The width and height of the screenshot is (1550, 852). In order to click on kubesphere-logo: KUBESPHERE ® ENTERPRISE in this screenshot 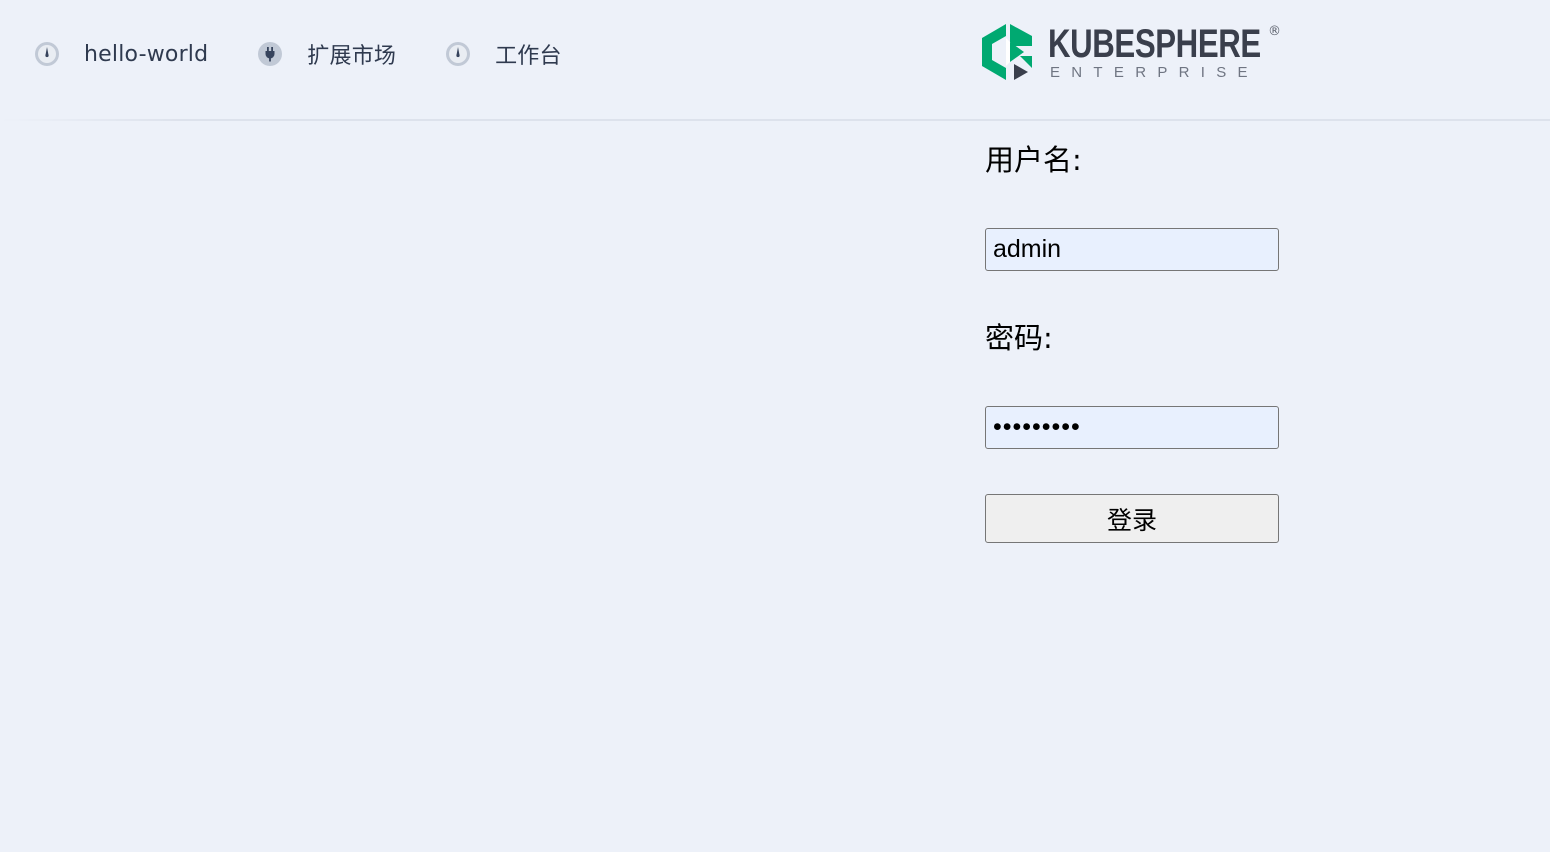, I will do `click(1135, 54)`.